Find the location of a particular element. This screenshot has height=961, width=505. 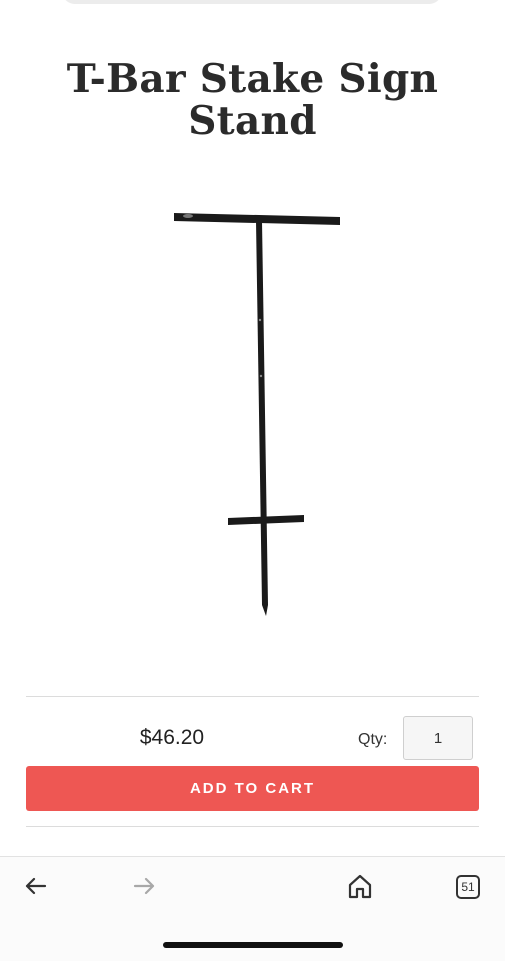

divider-bottom is located at coordinates (252, 826).